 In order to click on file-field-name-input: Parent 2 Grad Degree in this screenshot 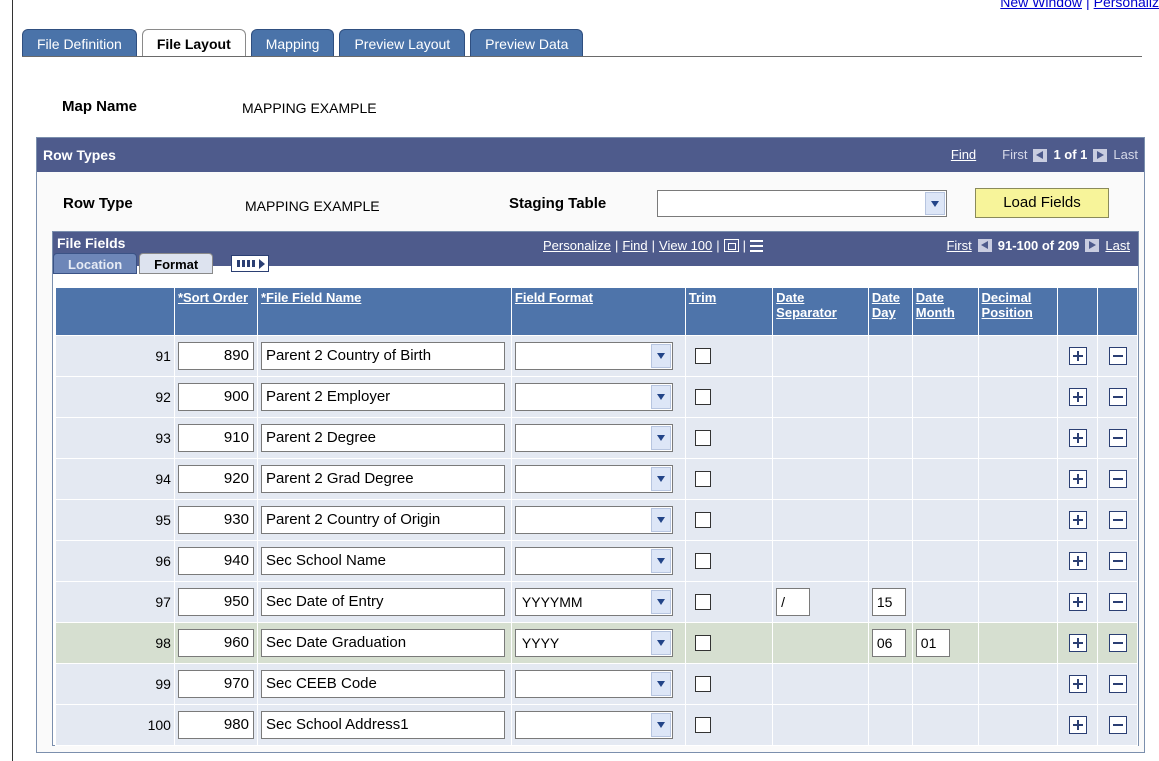, I will do `click(382, 479)`.